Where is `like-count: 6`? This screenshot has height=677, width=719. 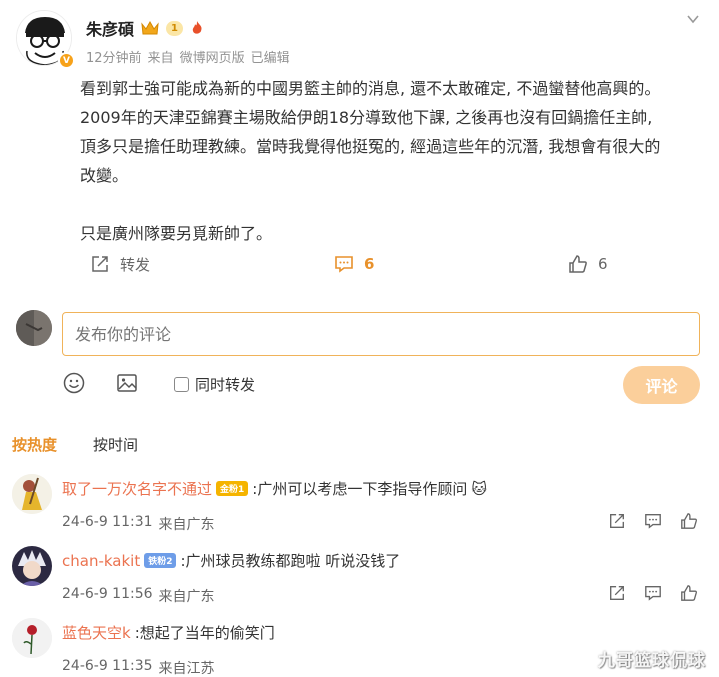
like-count: 6 is located at coordinates (603, 264).